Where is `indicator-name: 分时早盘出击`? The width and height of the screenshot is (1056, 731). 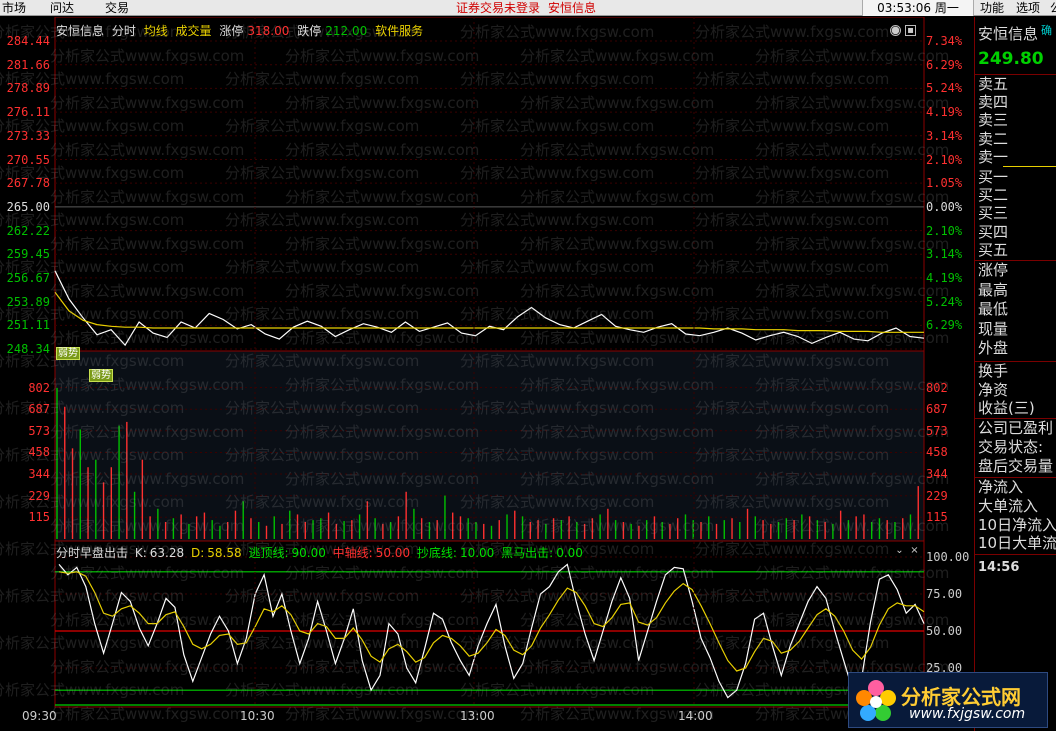 indicator-name: 分时早盘出击 is located at coordinates (92, 553).